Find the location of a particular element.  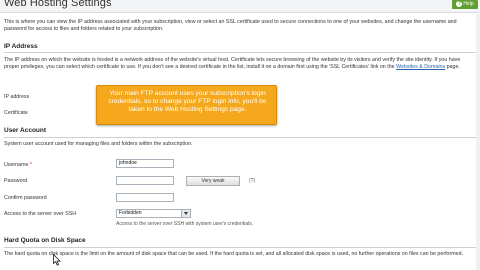

required-mark: * is located at coordinates (30, 165).